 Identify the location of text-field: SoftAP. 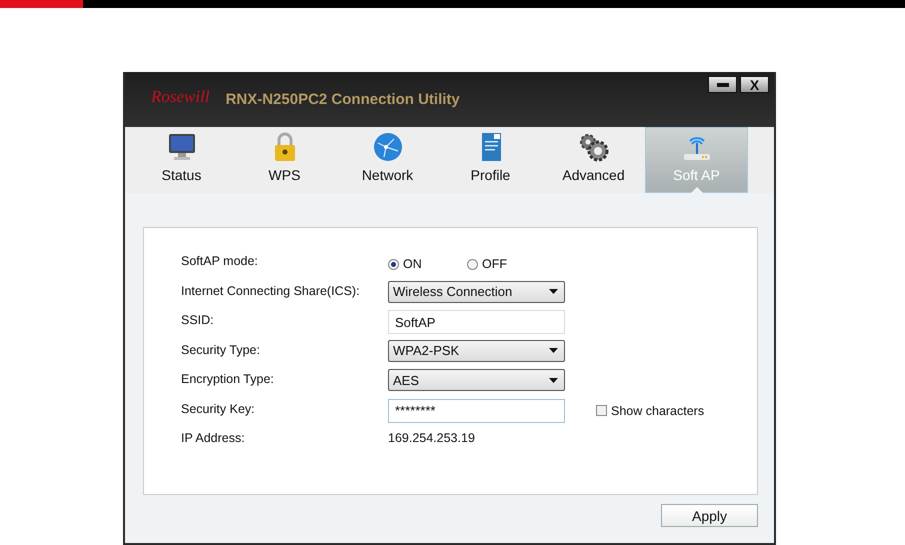
(476, 322).